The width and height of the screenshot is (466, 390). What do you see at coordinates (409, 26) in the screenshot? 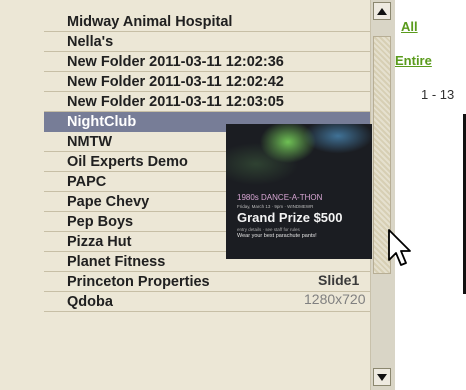
I see `all-link: All` at bounding box center [409, 26].